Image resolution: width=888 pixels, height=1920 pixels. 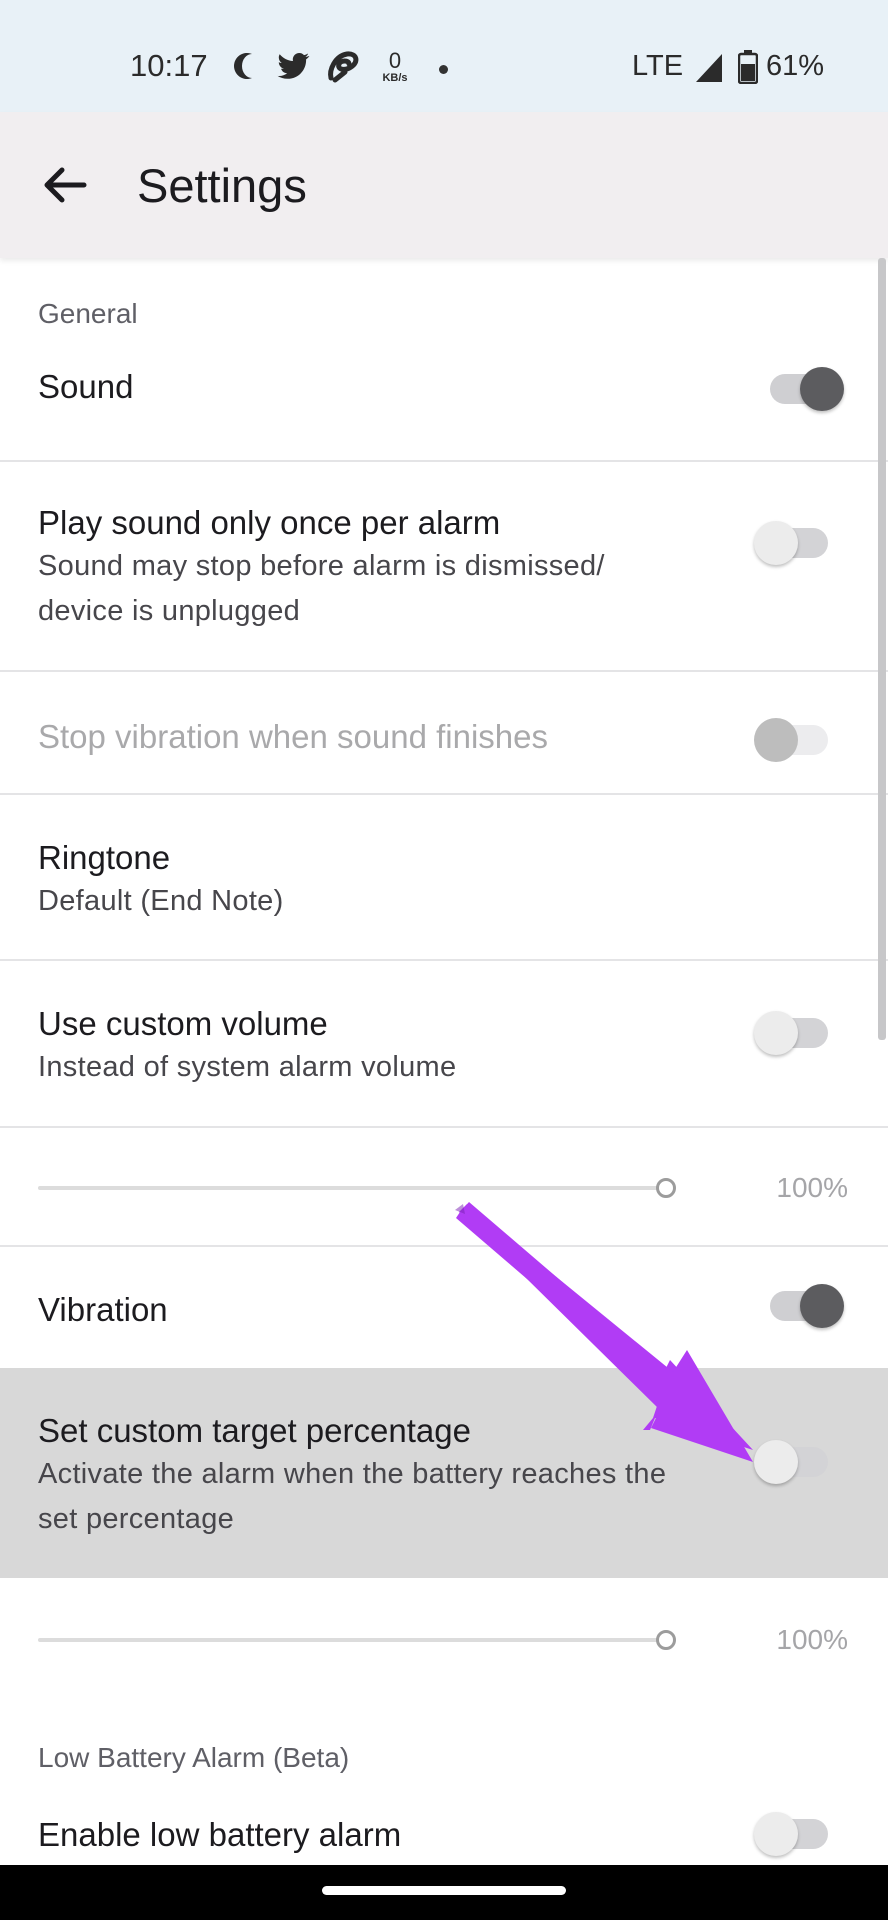 I want to click on moon-icon, so click(x=243, y=66).